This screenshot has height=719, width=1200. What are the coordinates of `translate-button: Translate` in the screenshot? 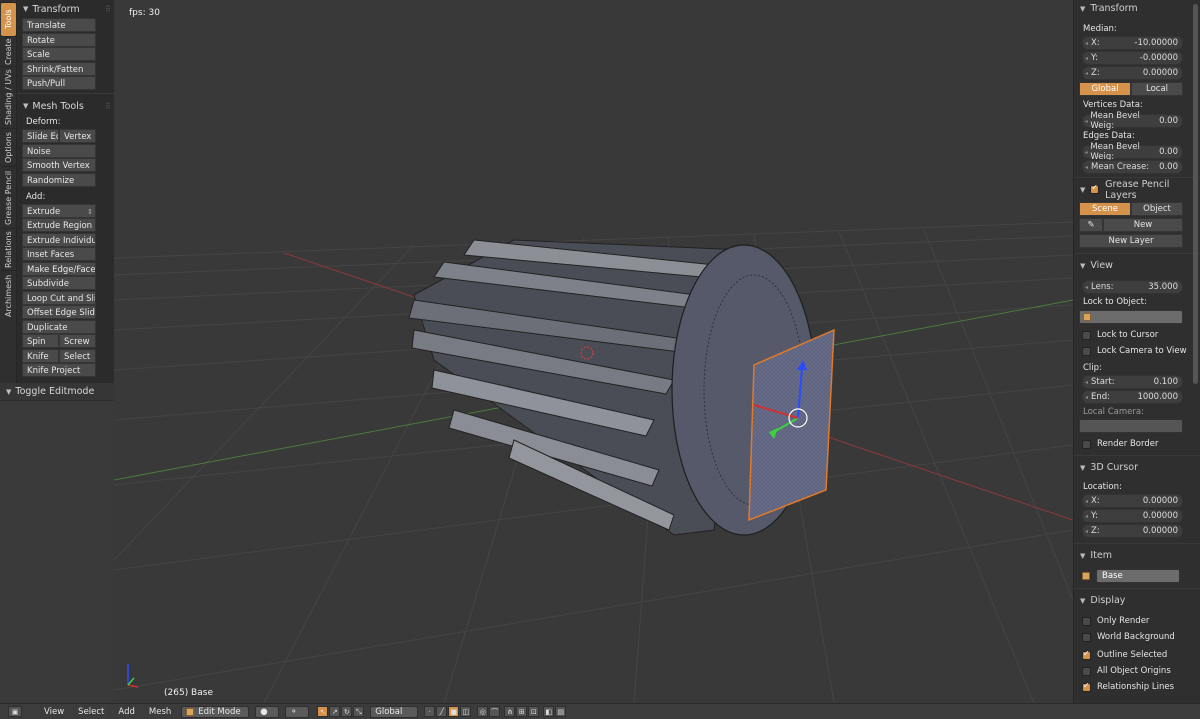 It's located at (59, 25).